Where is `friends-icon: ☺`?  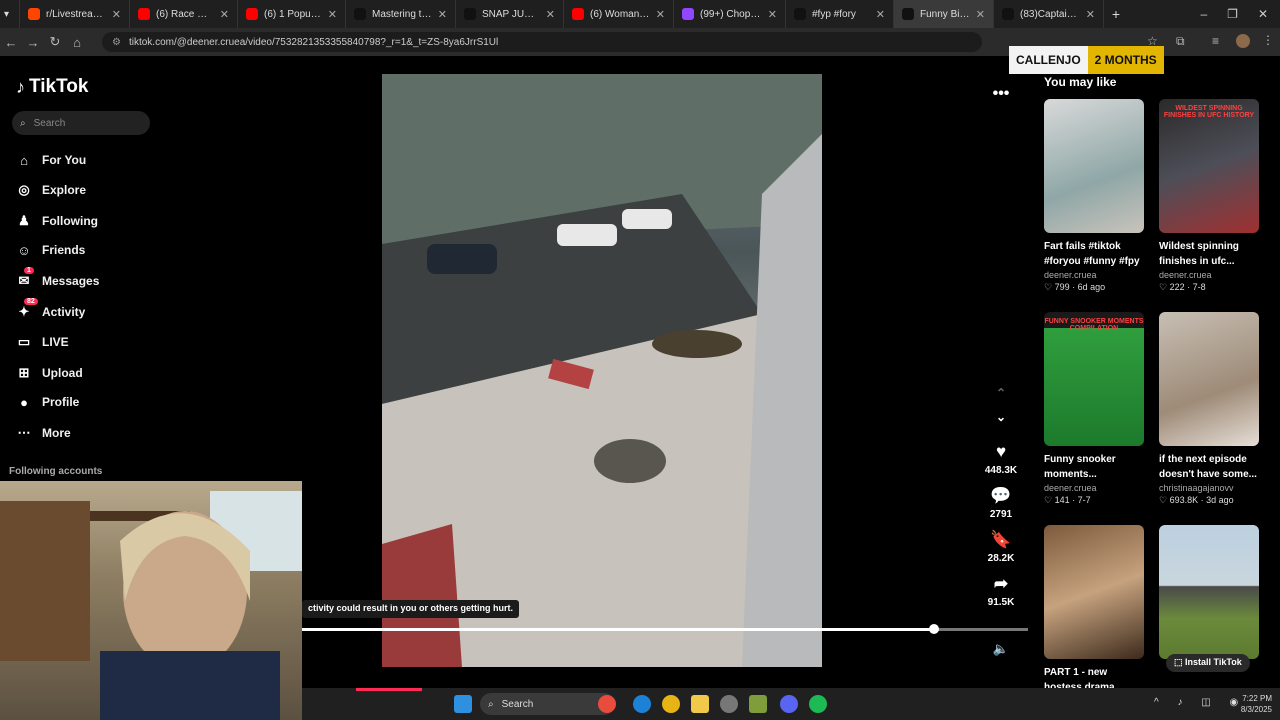
friends-icon: ☺ is located at coordinates (24, 250).